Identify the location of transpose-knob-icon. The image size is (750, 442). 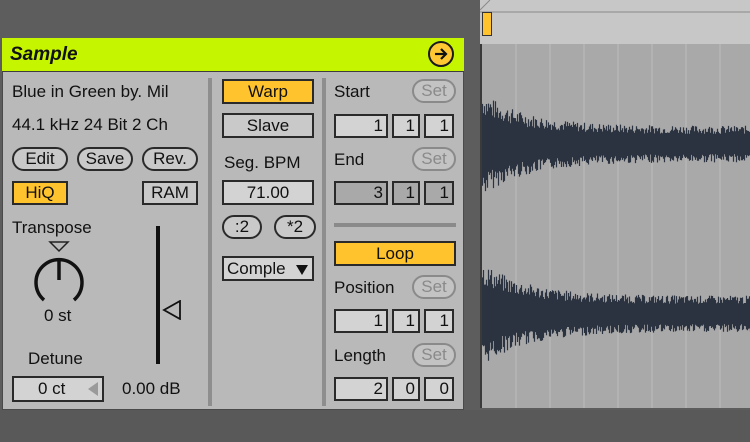
(59, 271).